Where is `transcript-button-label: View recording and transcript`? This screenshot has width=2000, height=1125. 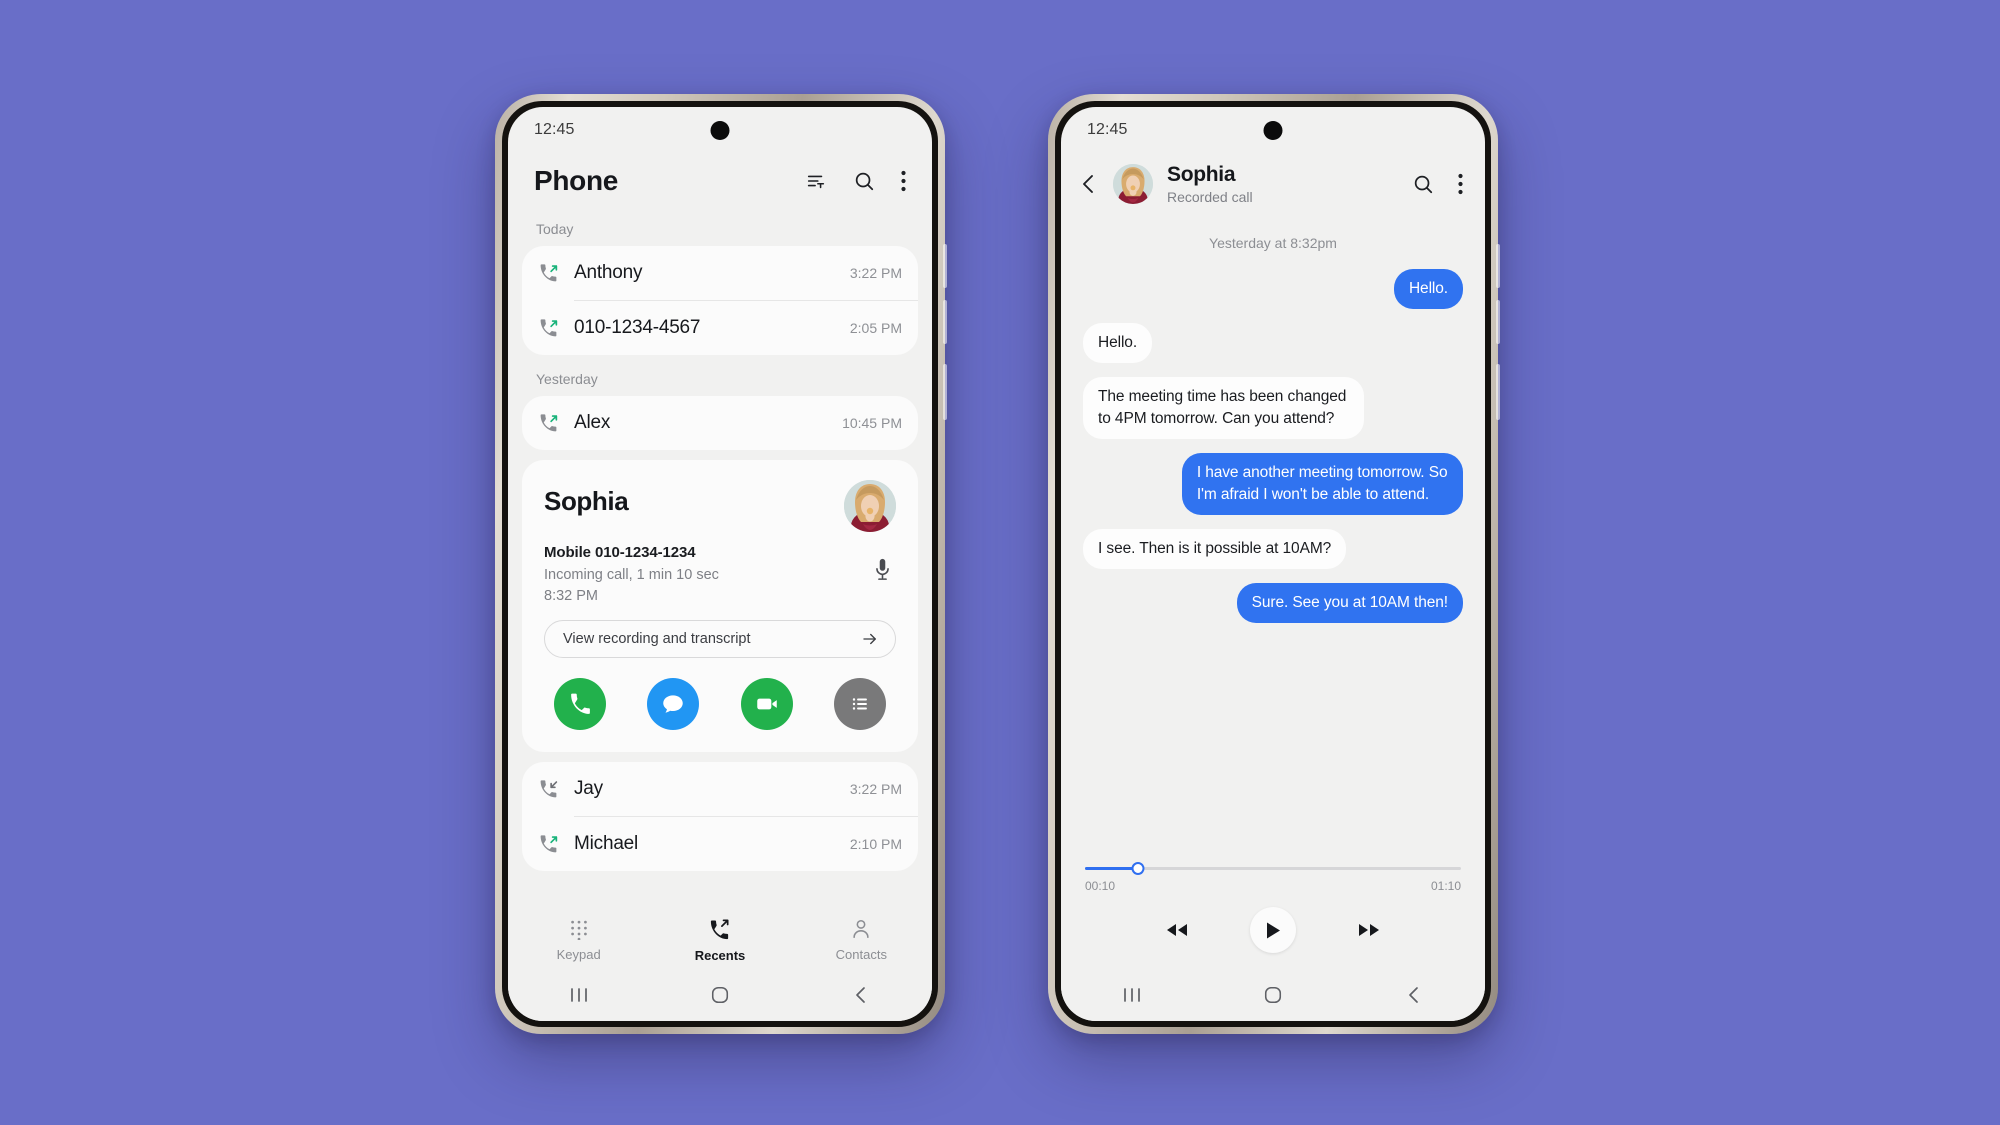
transcript-button-label: View recording and transcript is located at coordinates (657, 639).